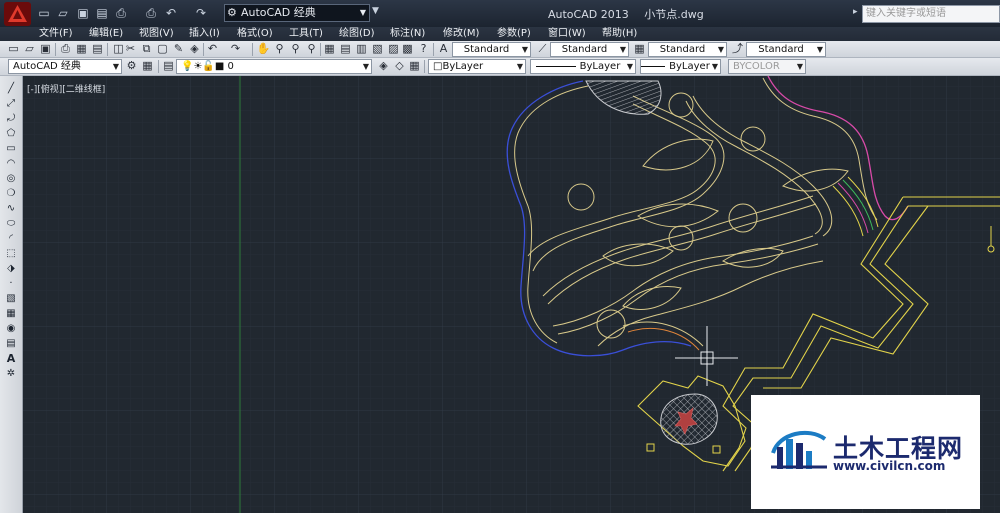 The height and width of the screenshot is (513, 1000). I want to click on block-editor-icon: ◈, so click(194, 49).